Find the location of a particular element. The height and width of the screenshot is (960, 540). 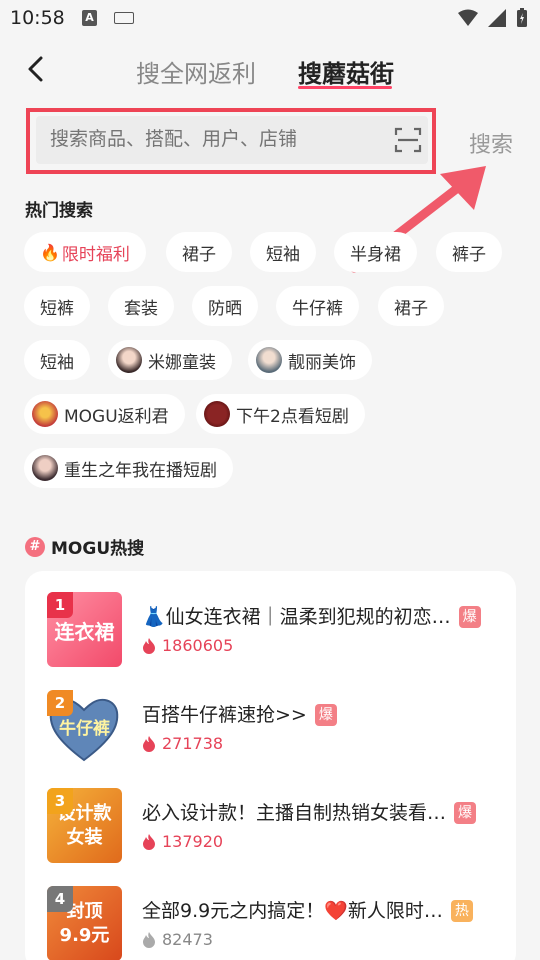

mogu-hot-header: # MOGU热搜 is located at coordinates (84, 546).